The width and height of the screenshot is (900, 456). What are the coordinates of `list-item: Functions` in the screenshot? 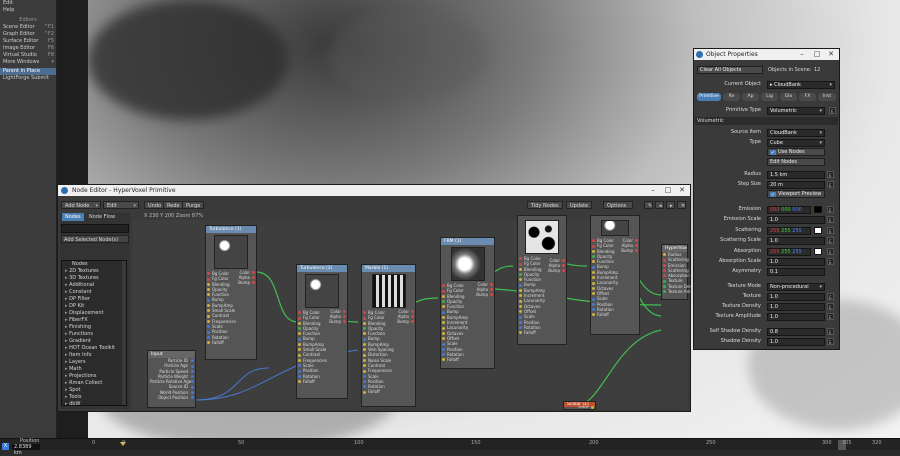 It's located at (94, 334).